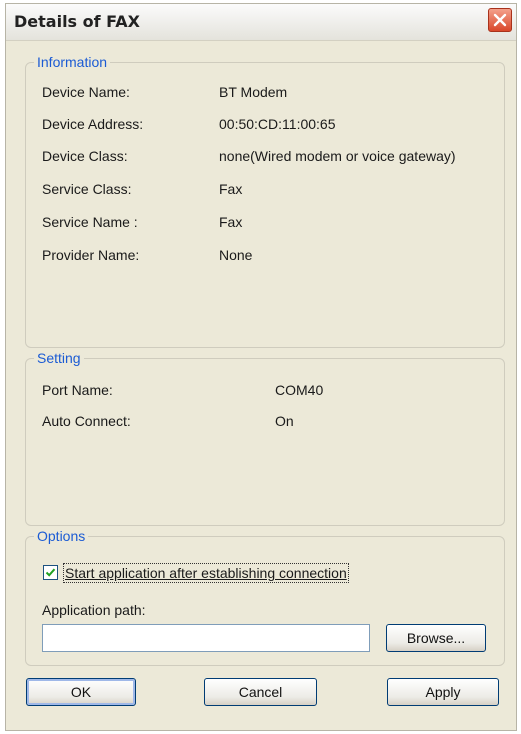  Describe the element at coordinates (337, 156) in the screenshot. I see `device-class-value: none(Wired modem or voice gateway)` at that location.